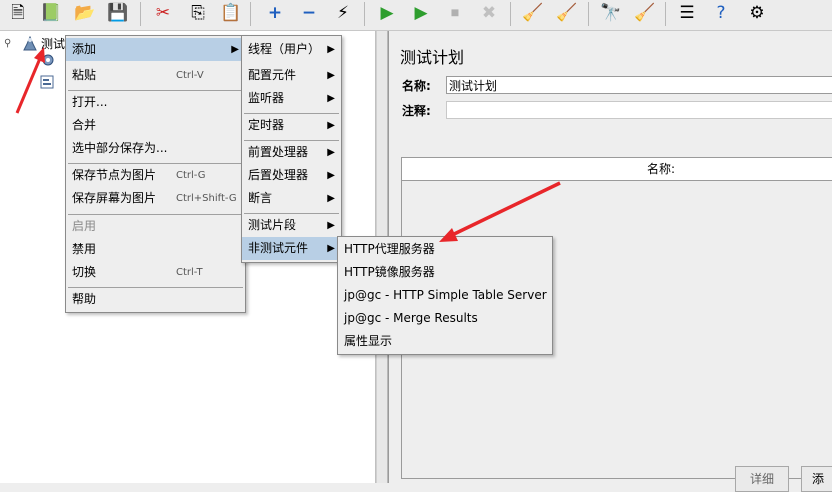  Describe the element at coordinates (34, 43) in the screenshot. I see `tree-root-node: ⚲ 测试` at that location.